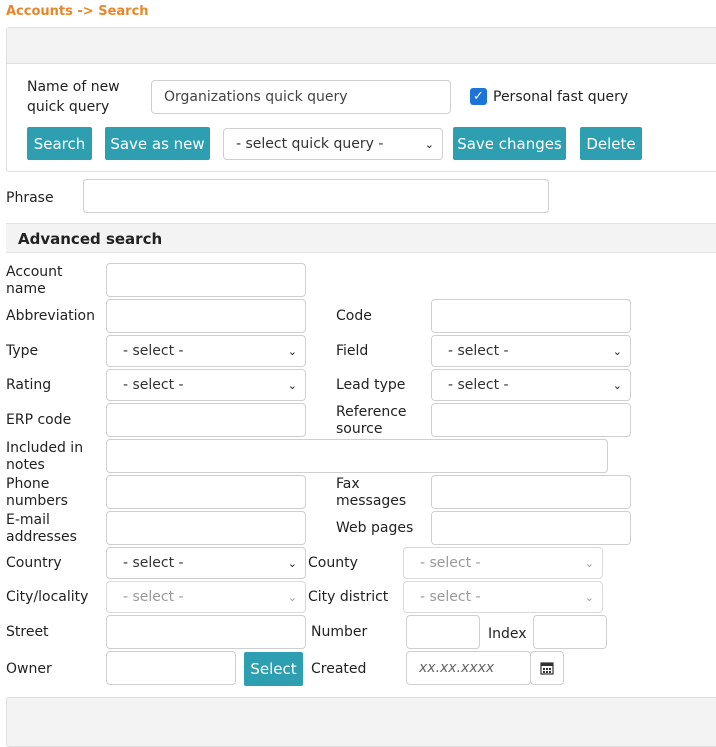  Describe the element at coordinates (39, 420) in the screenshot. I see `erp-code-label: ERP code` at that location.